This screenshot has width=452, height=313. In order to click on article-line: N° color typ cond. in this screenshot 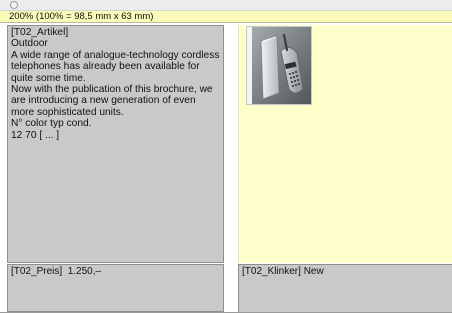, I will do `click(51, 124)`.